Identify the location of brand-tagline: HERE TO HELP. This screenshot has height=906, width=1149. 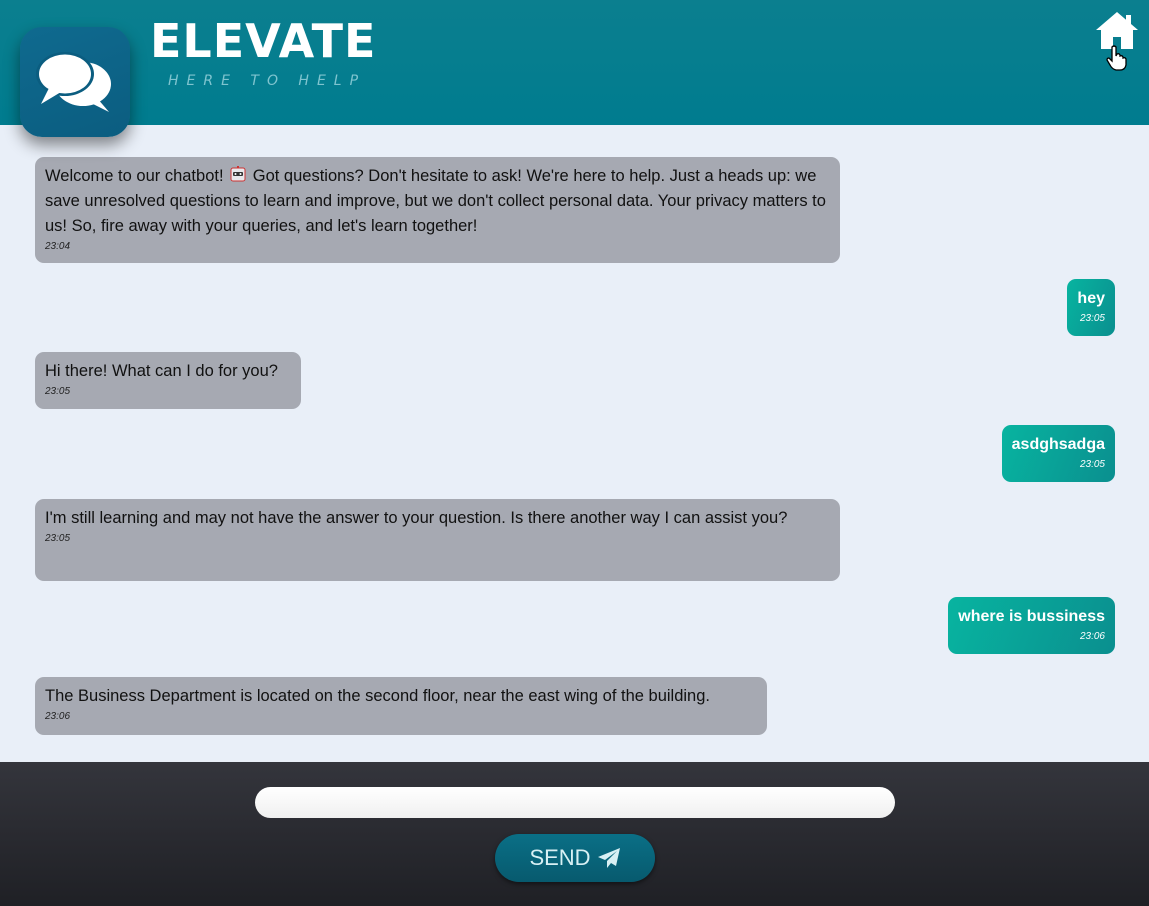
(267, 81).